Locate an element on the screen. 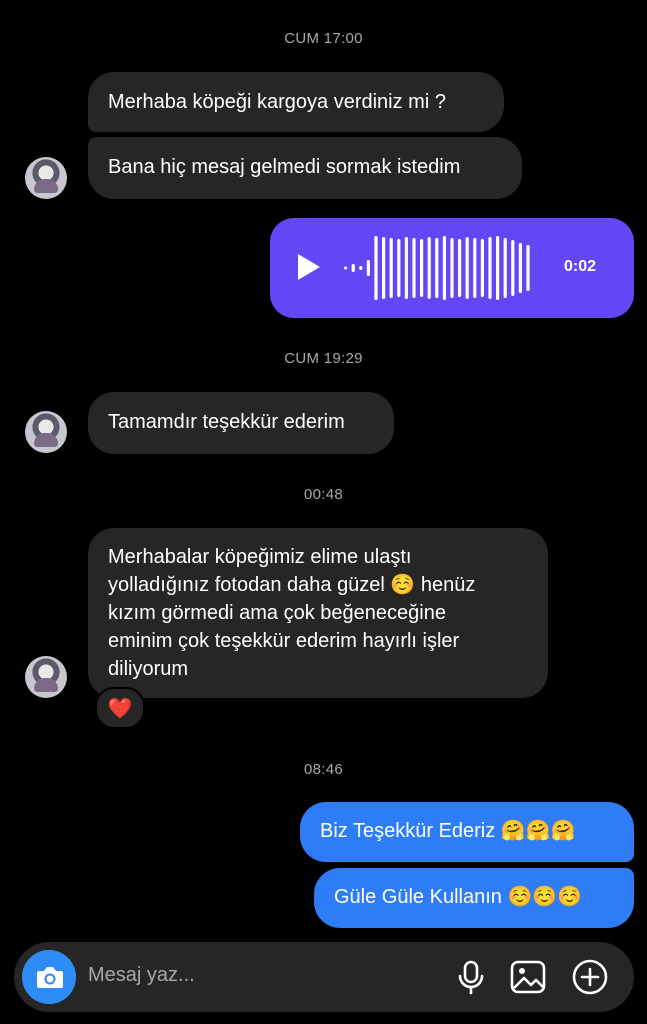 Image resolution: width=647 pixels, height=1024 pixels. incoming-message: Bana hiç mesaj gelmedi sormak istedim is located at coordinates (305, 168).